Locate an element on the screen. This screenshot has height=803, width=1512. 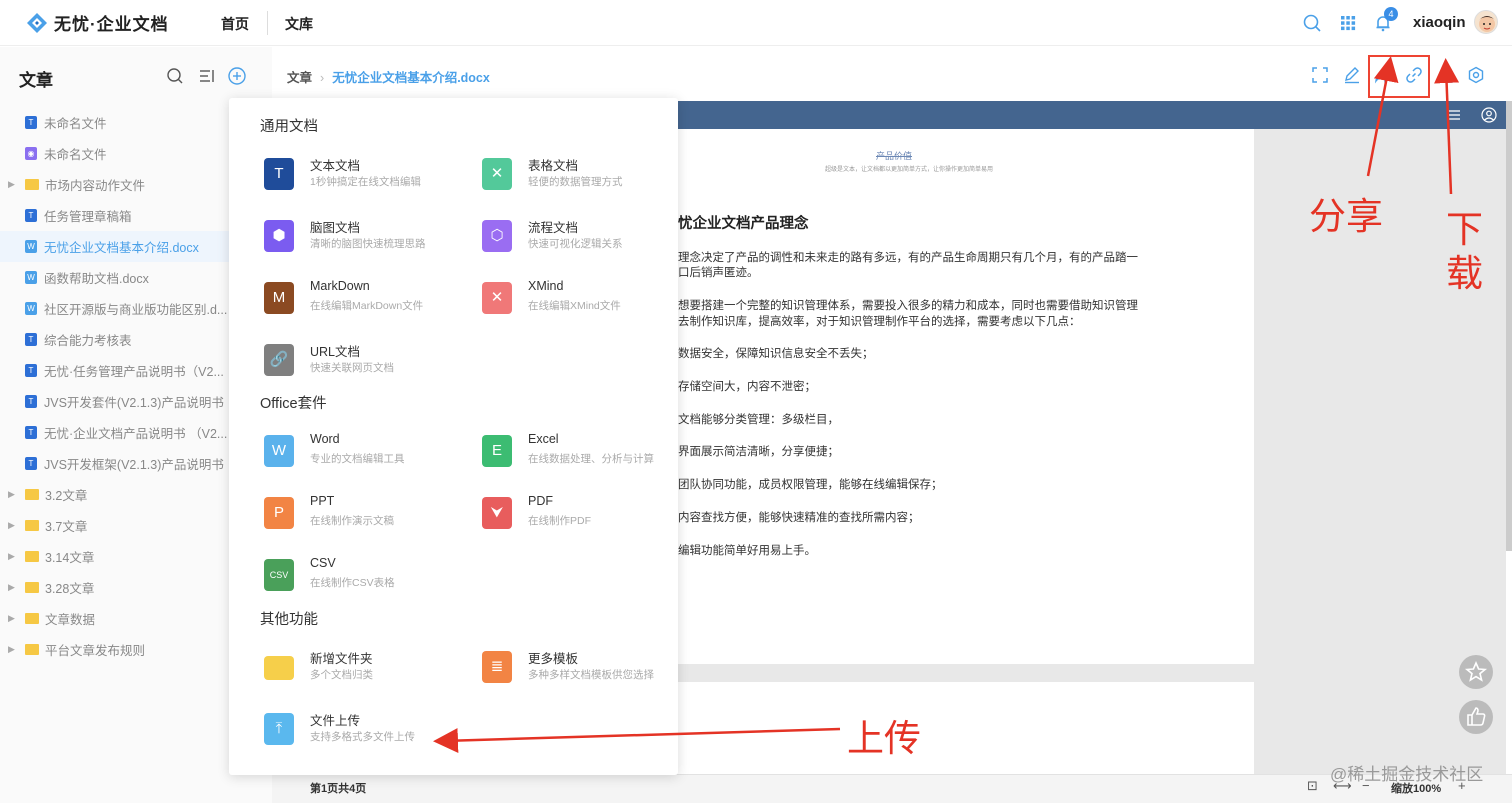
avatar is located at coordinates (1486, 22).